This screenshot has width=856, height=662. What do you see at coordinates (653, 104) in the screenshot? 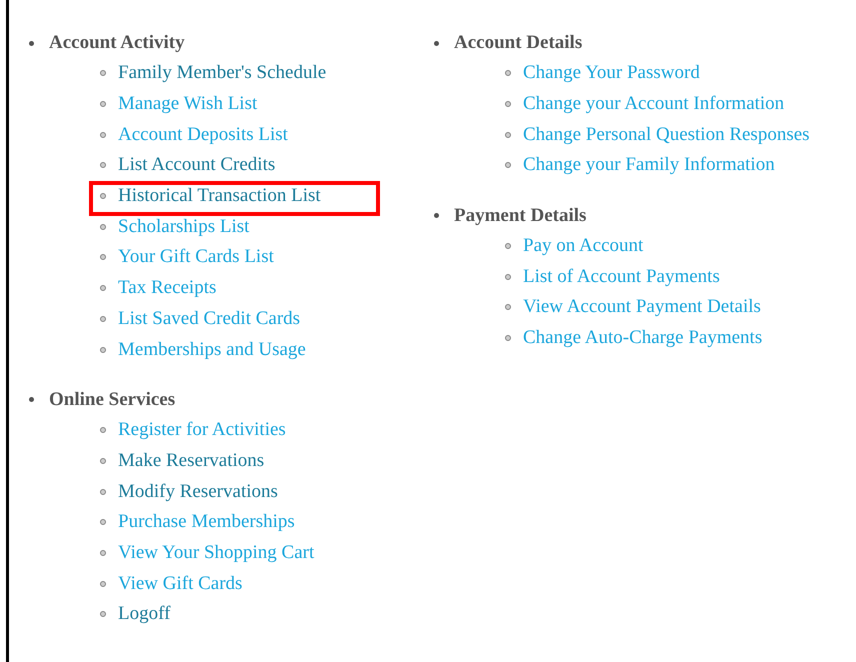
I see `menu-link: Change your Account Information` at bounding box center [653, 104].